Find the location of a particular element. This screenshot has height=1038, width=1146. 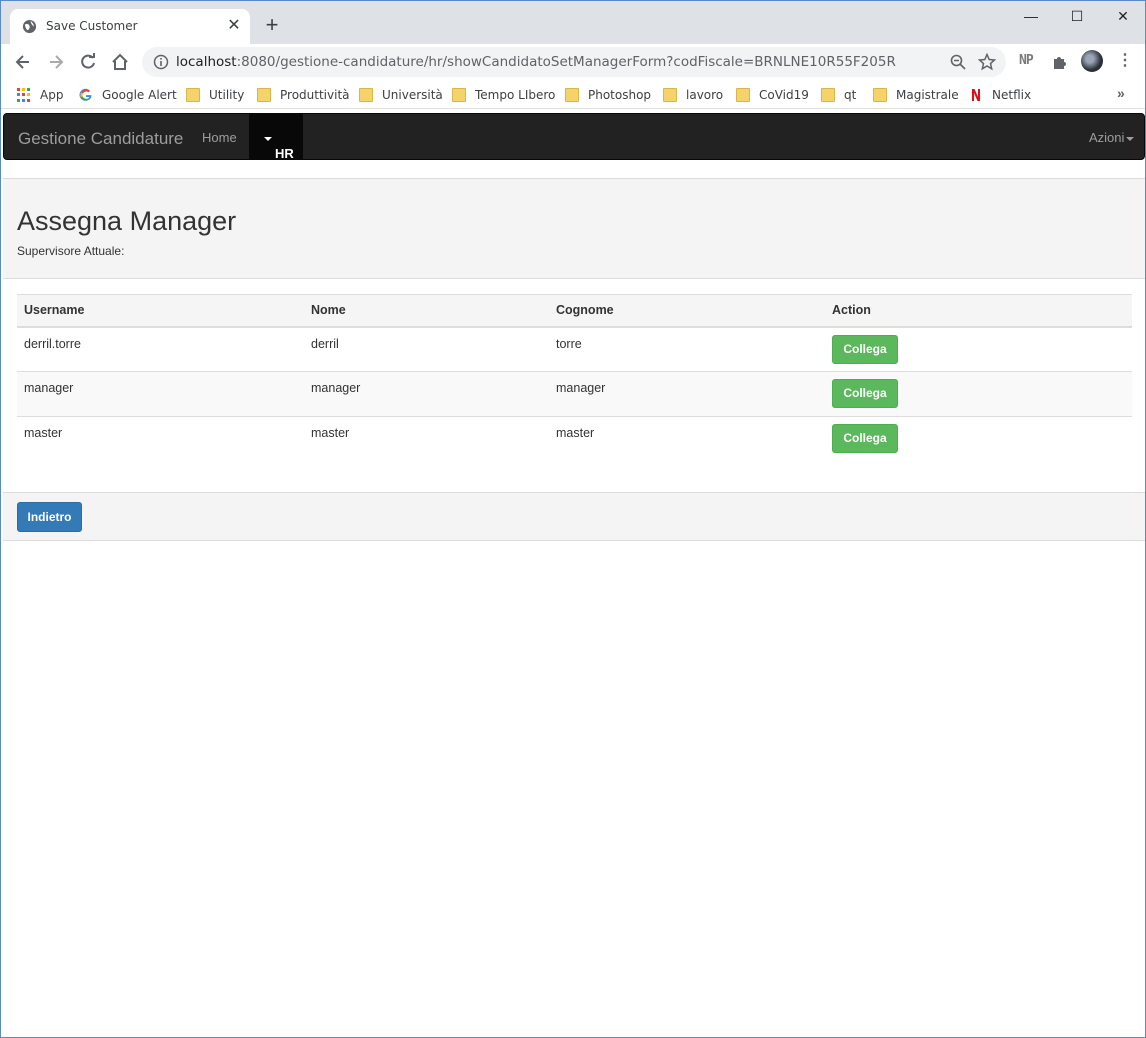

bookmark-lavoro: lavoro is located at coordinates (693, 95).